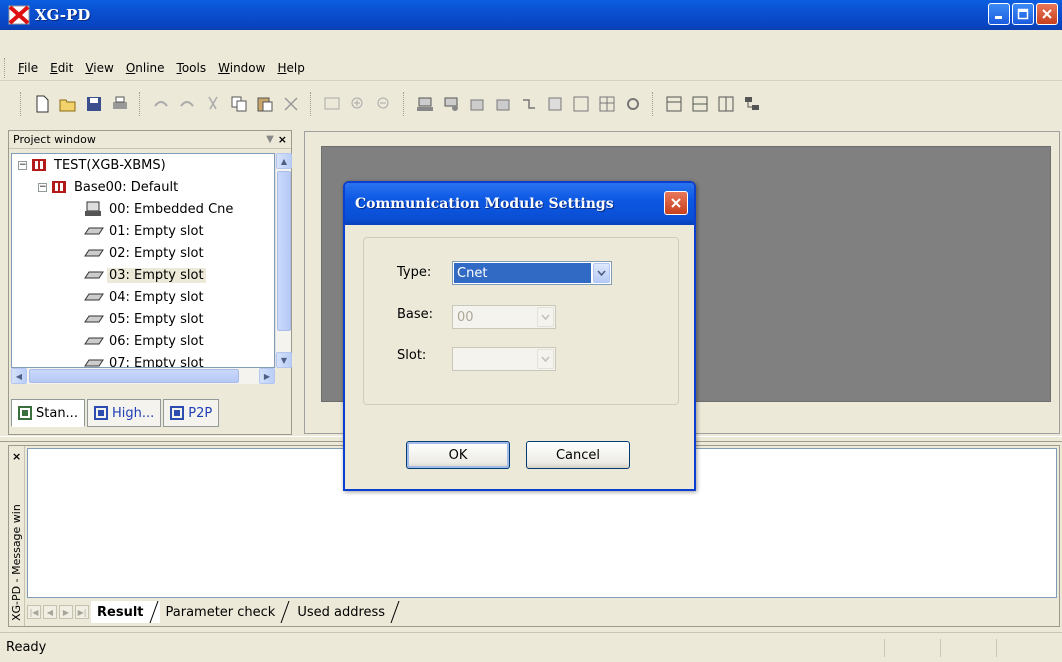 The image size is (1062, 662). Describe the element at coordinates (54, 139) in the screenshot. I see `project-window-title: Project window` at that location.